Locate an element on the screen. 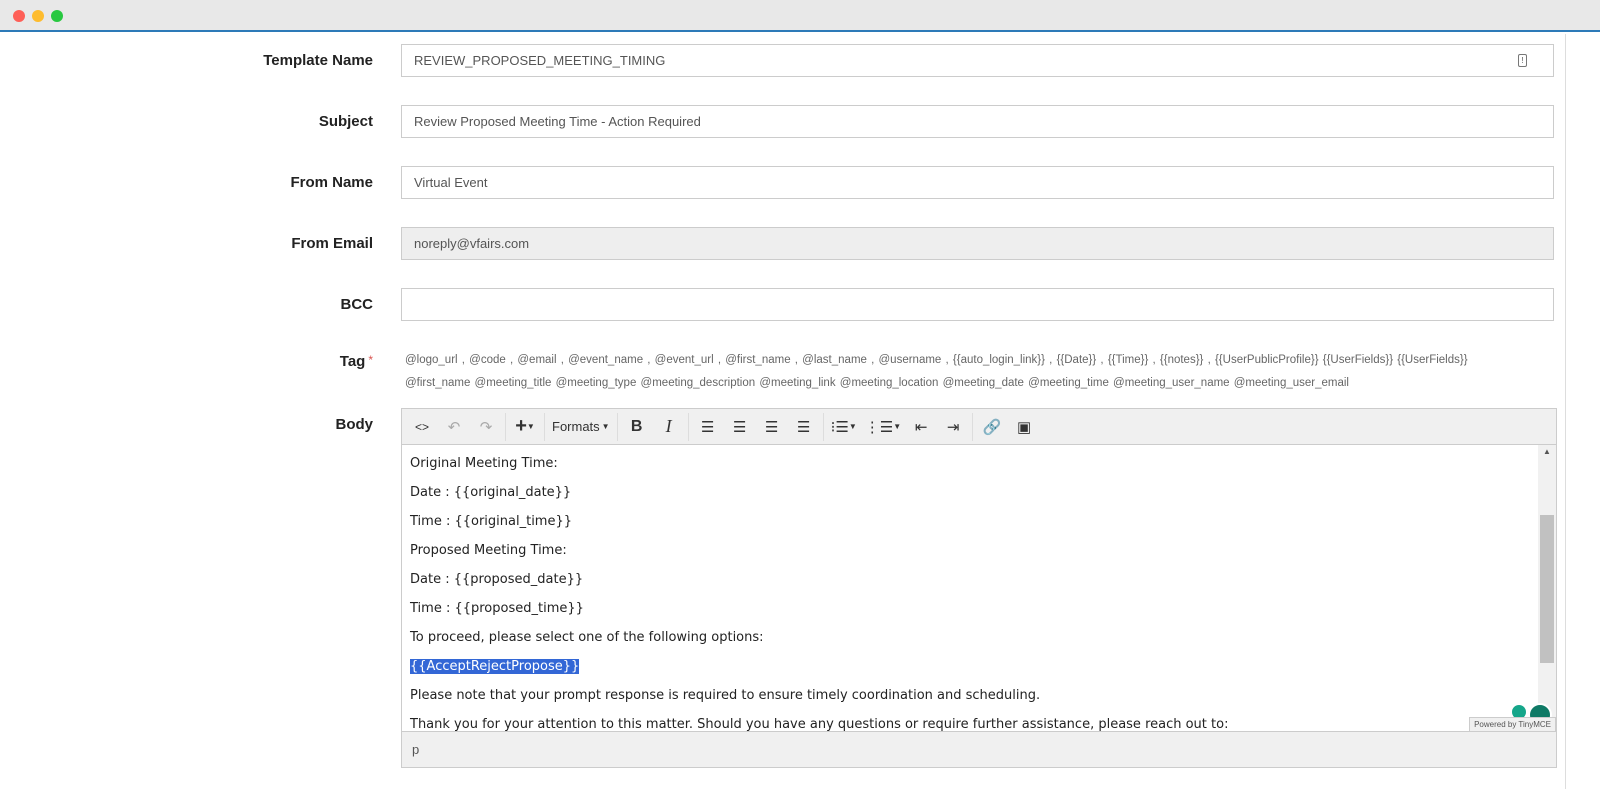 The width and height of the screenshot is (1600, 789). maximize-window-button is located at coordinates (57, 16).